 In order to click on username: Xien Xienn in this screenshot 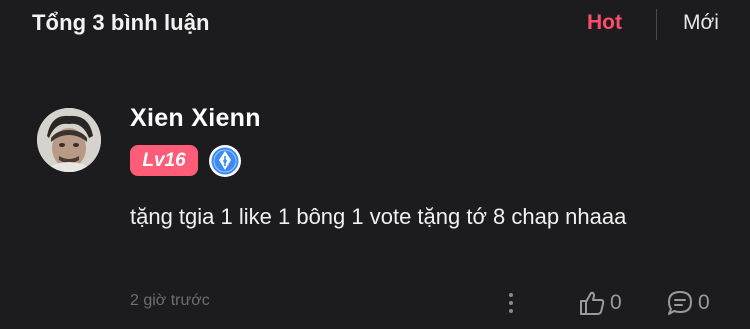, I will do `click(195, 118)`.